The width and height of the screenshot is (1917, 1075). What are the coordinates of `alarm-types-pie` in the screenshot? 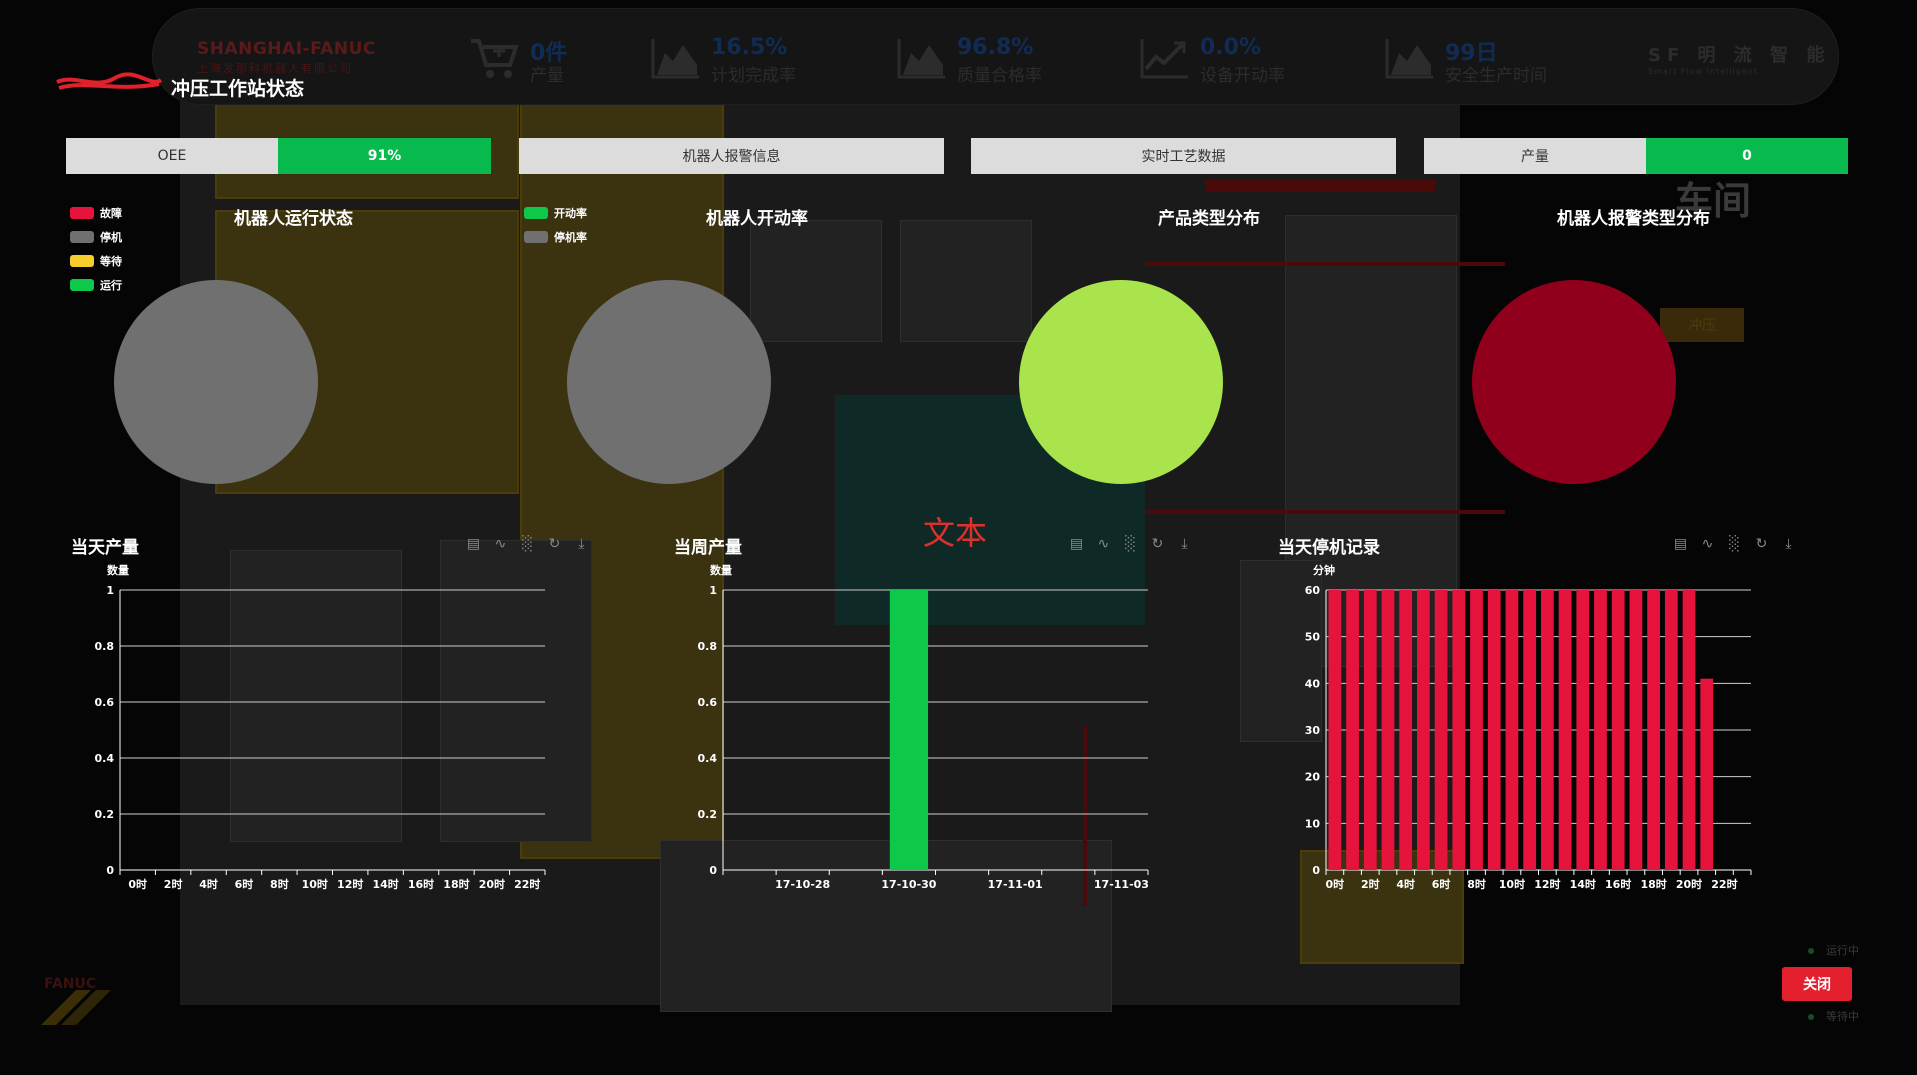 It's located at (1574, 382).